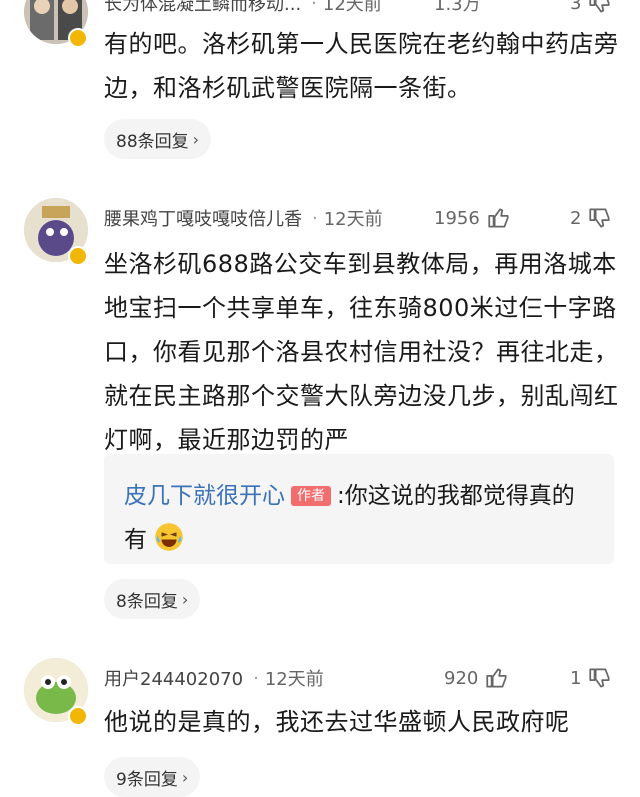 Image resolution: width=640 pixels, height=797 pixels. Describe the element at coordinates (457, 218) in the screenshot. I see `like-count: 1956` at that location.